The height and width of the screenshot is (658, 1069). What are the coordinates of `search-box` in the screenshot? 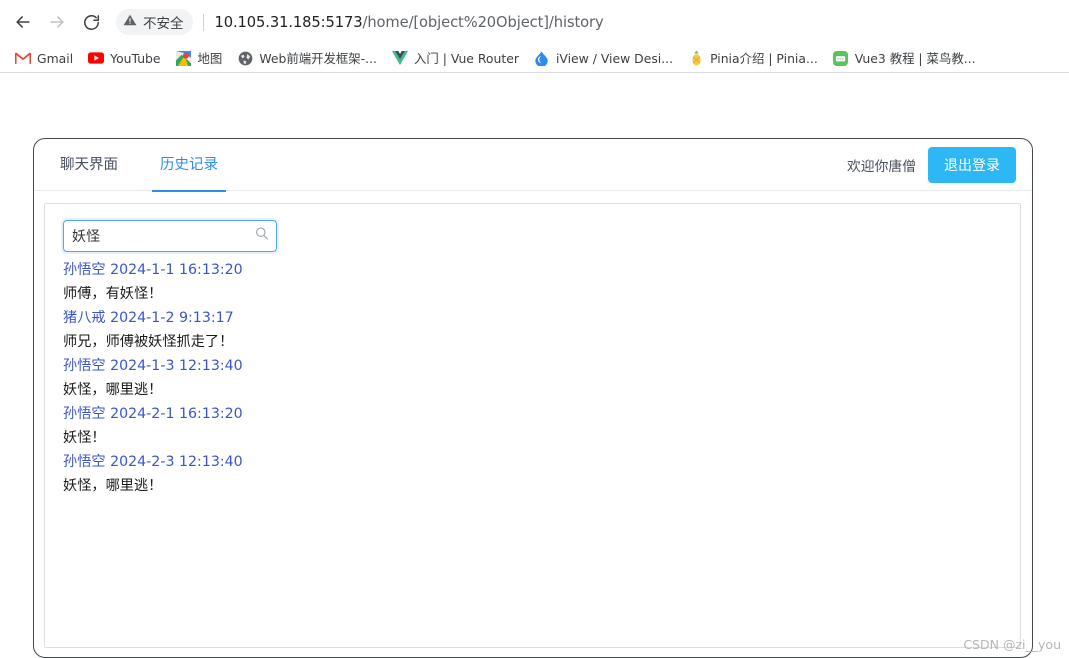 It's located at (170, 236).